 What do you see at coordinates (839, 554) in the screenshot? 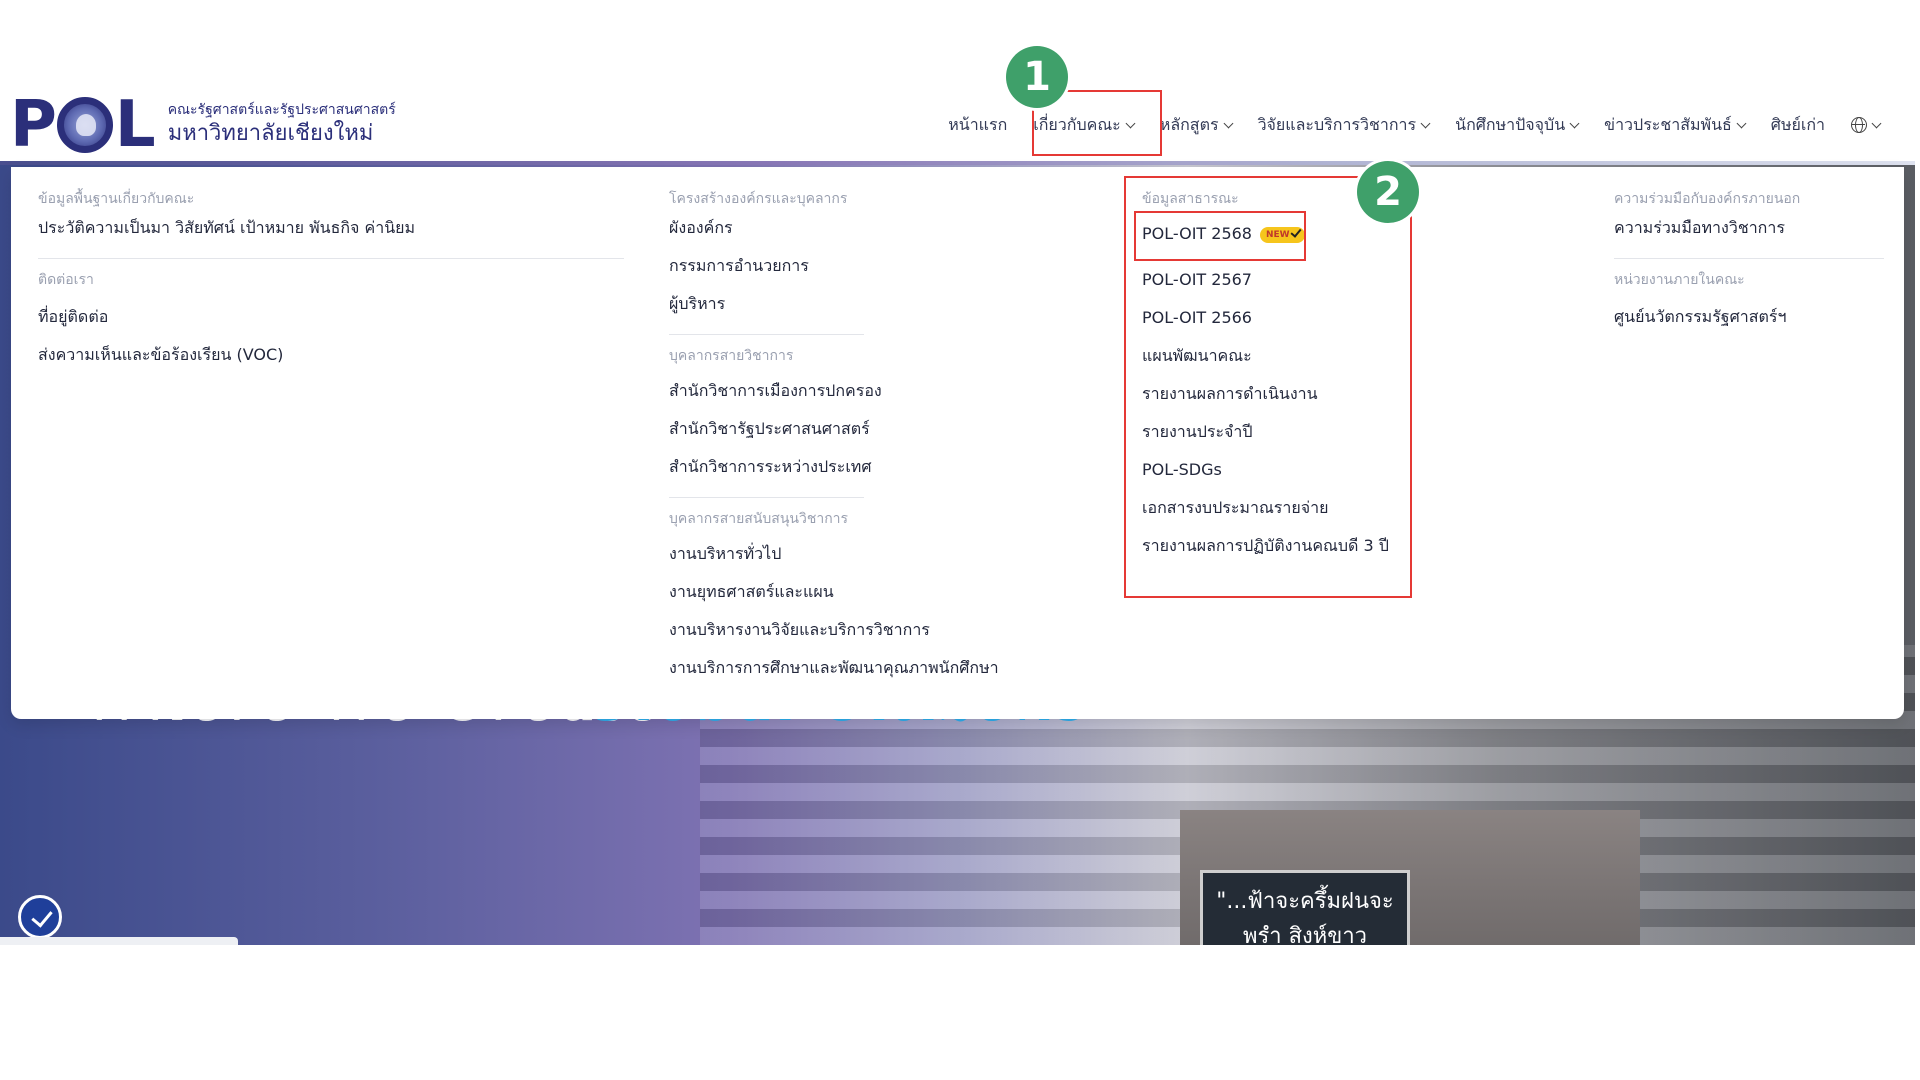
I see `menu-item-general-admin: งานบริหารทั่วไป` at bounding box center [839, 554].